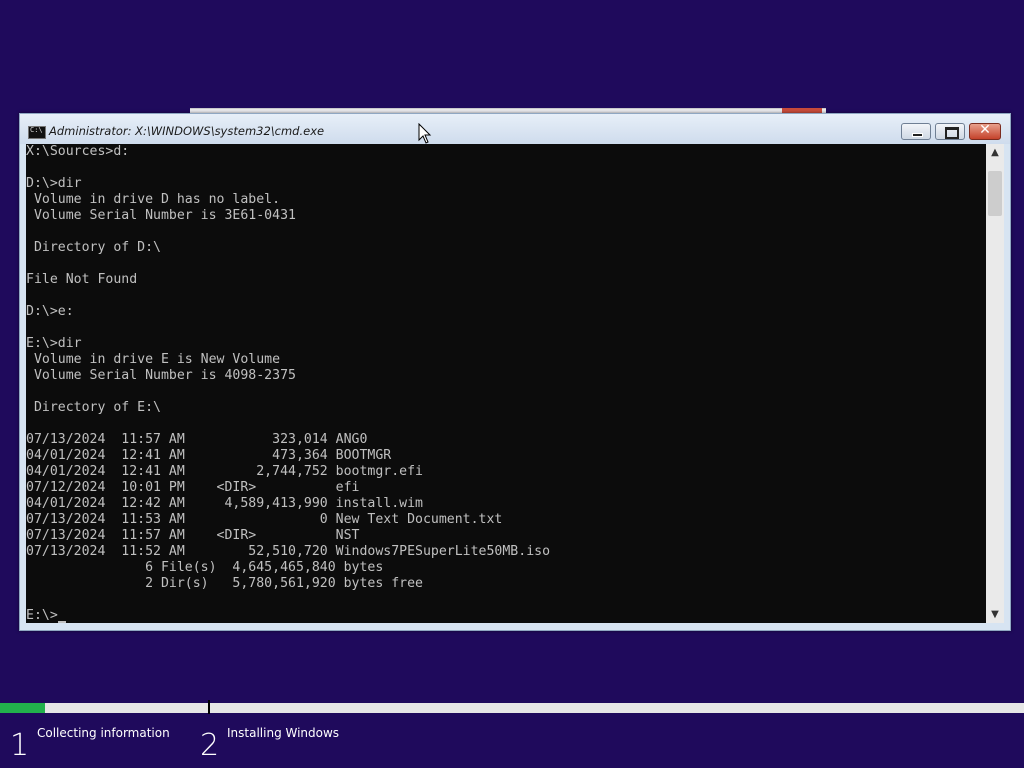 This screenshot has width=1024, height=768. Describe the element at coordinates (54, 343) in the screenshot. I see `console-line: E:\>dir` at that location.